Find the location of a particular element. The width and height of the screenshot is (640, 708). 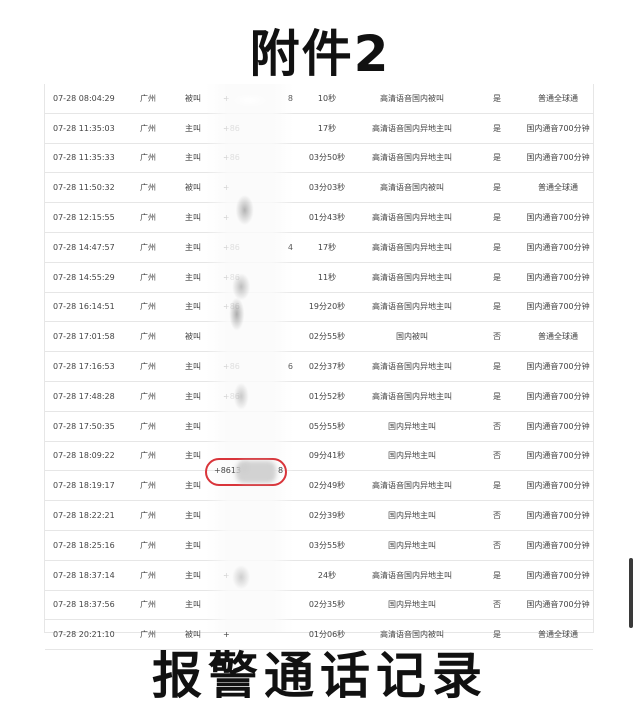

record-duration: 09分41秒 is located at coordinates (327, 456).